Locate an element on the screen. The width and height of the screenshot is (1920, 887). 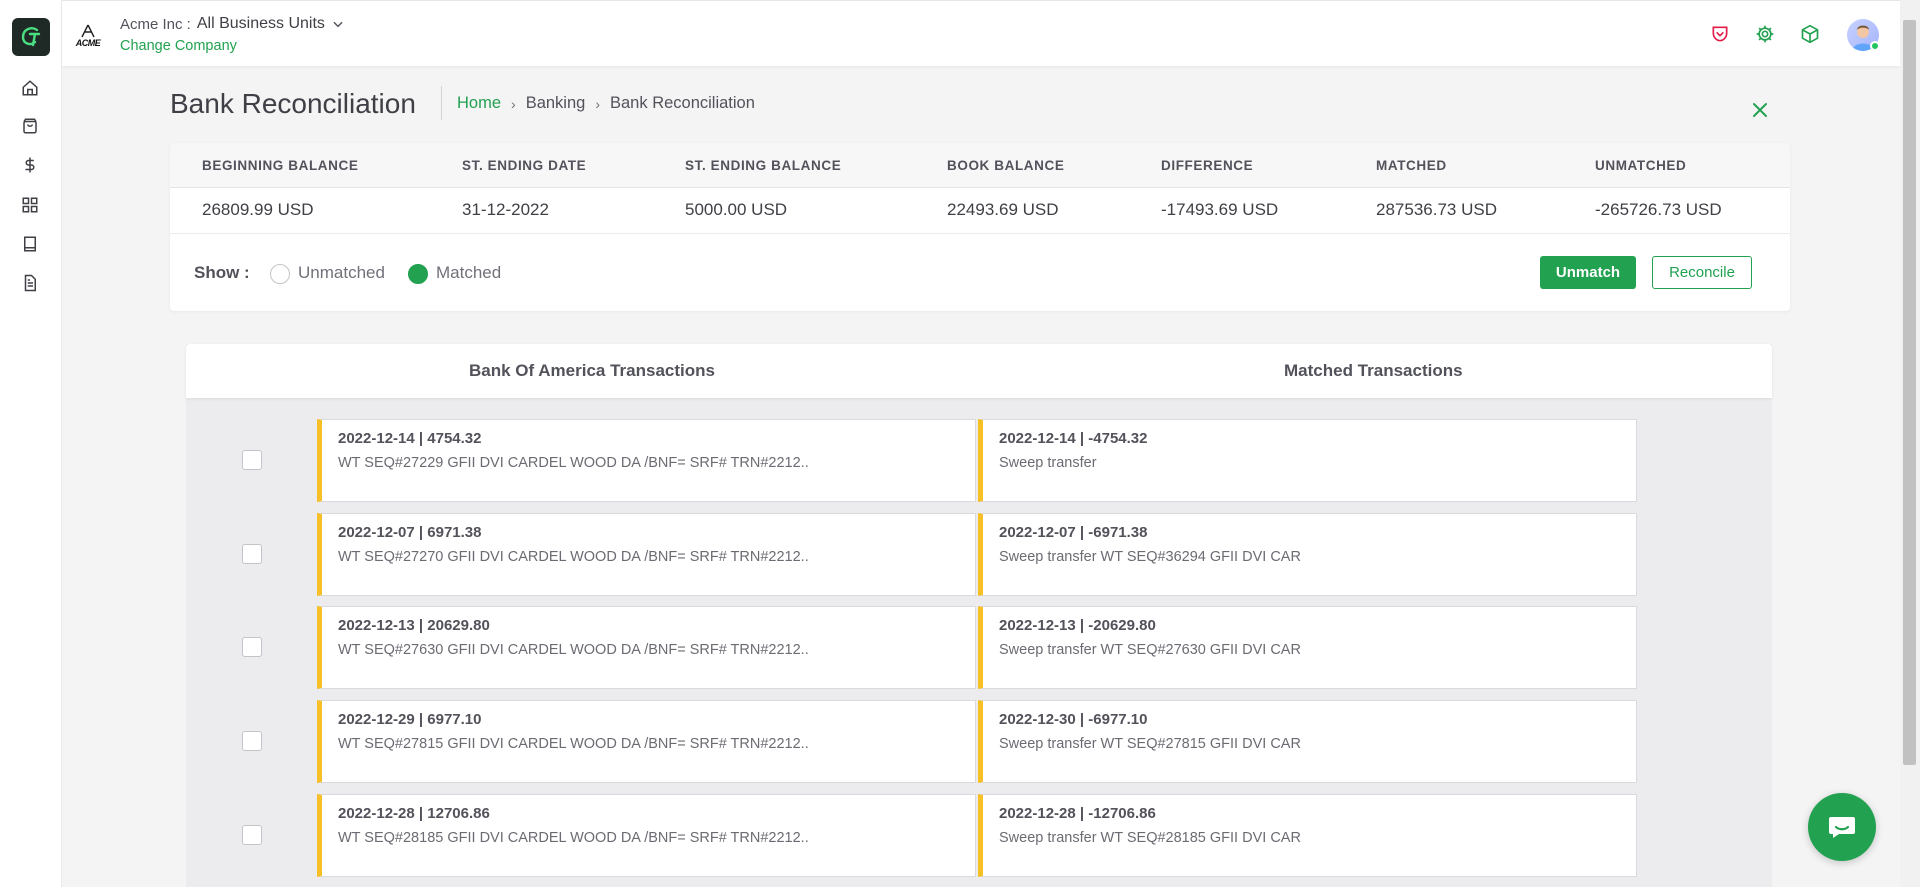
divider is located at coordinates (980, 233).